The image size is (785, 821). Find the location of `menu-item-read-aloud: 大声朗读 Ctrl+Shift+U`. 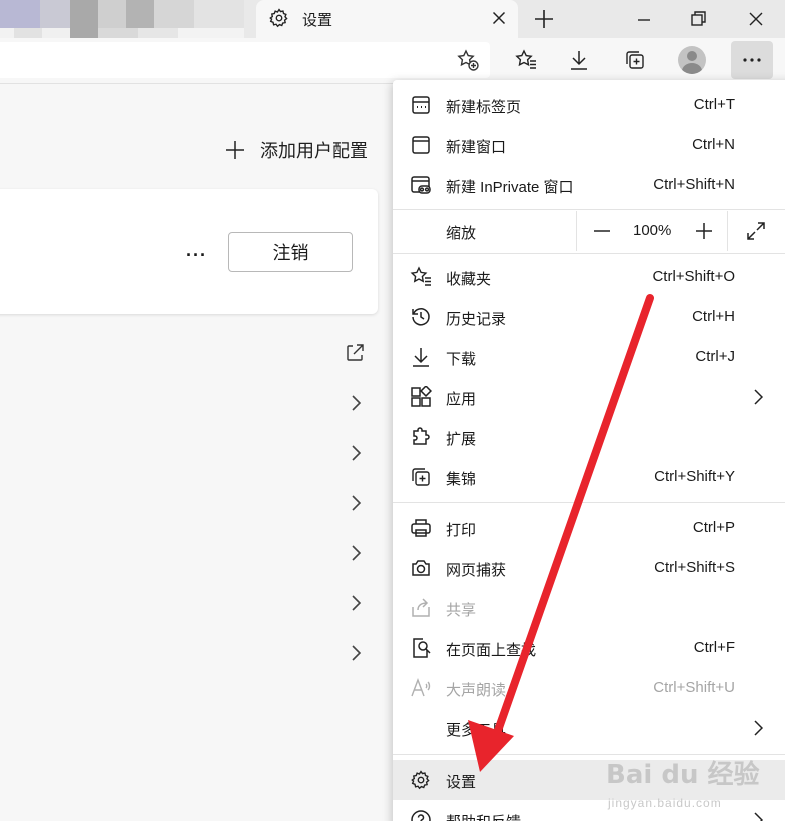

menu-item-read-aloud: 大声朗读 Ctrl+Shift+U is located at coordinates (589, 688).